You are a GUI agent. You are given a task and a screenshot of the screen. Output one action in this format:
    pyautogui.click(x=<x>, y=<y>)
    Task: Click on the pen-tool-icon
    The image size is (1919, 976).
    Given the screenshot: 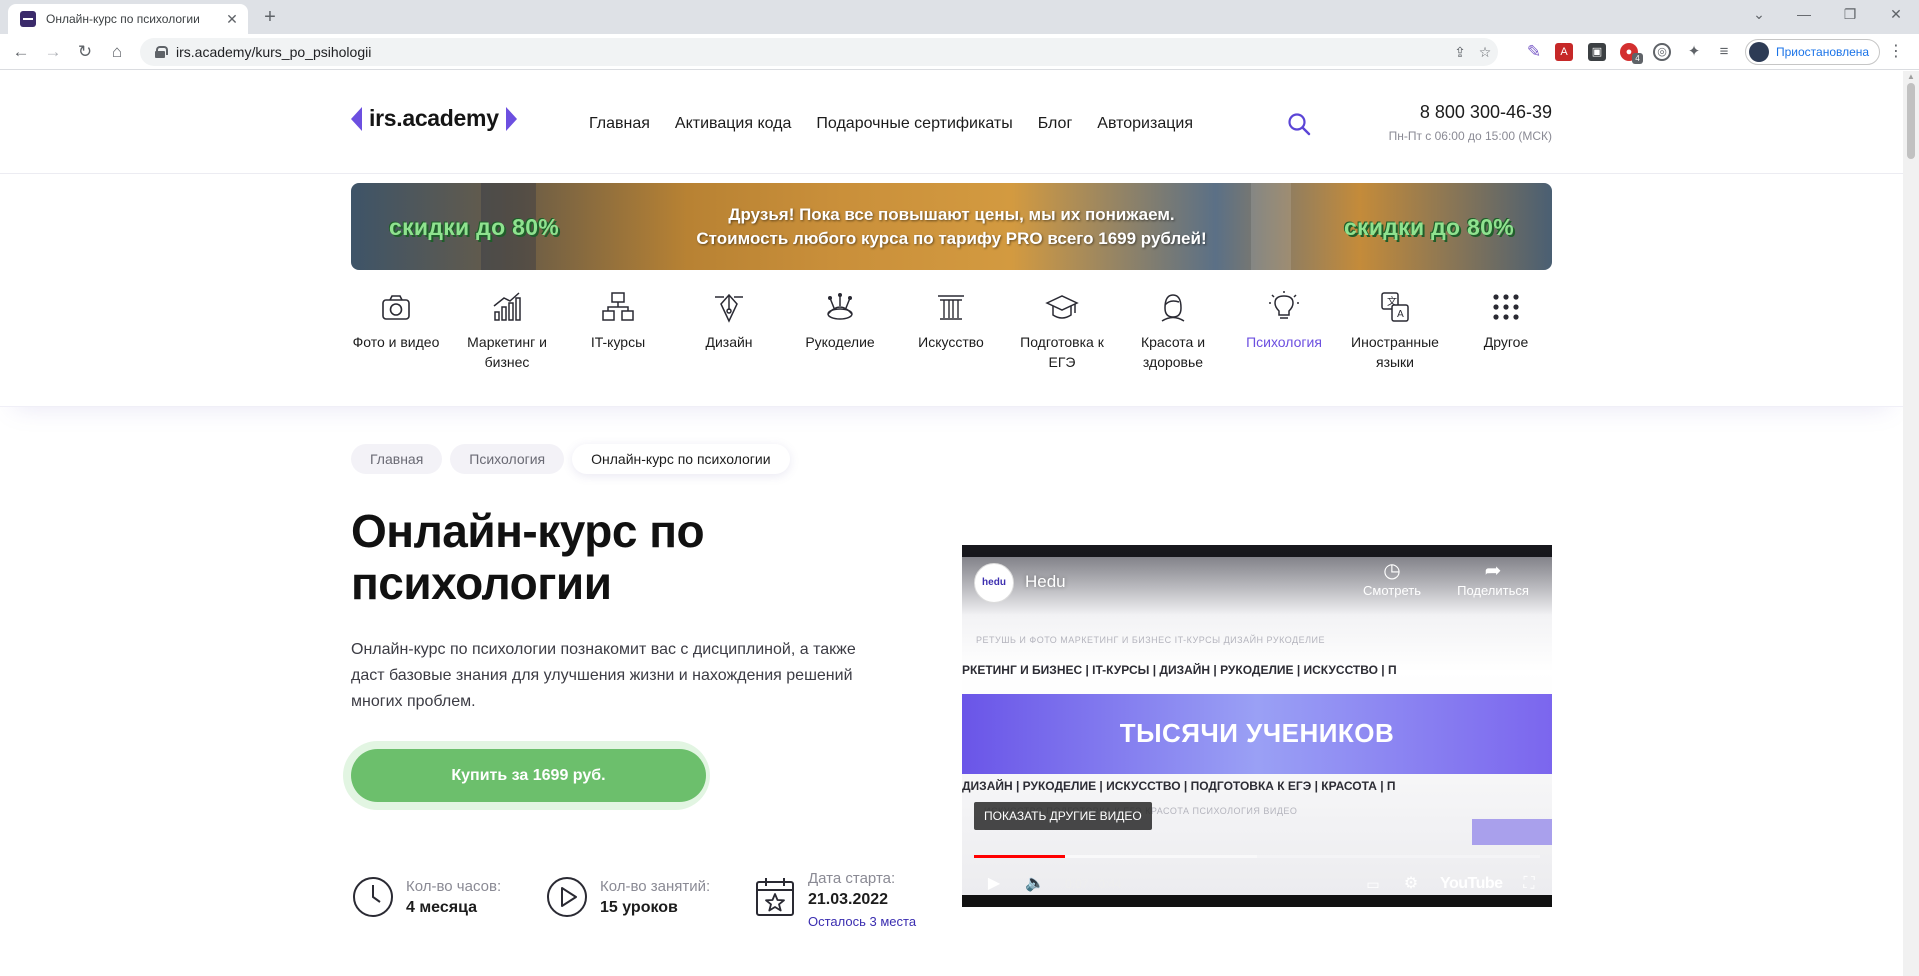 What is the action you would take?
    pyautogui.click(x=729, y=308)
    